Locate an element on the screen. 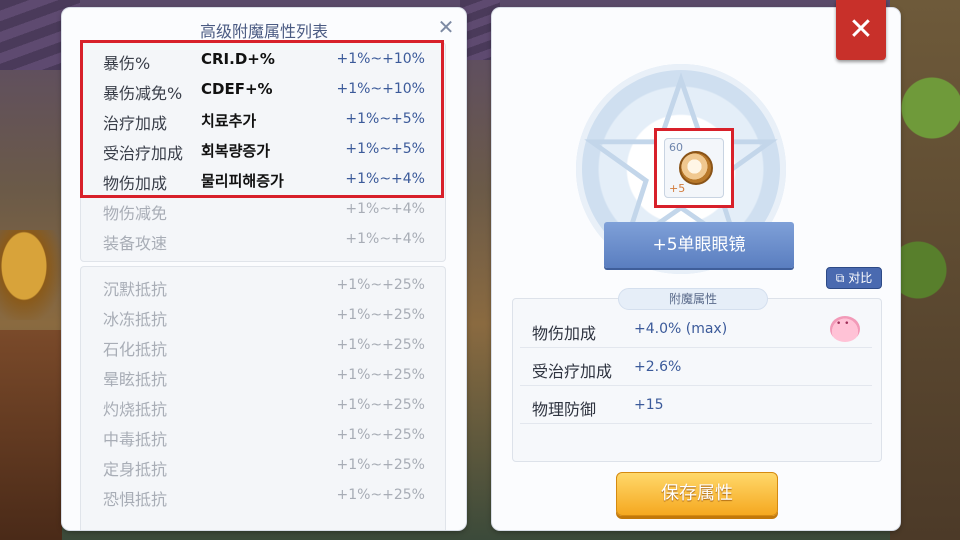 The image size is (960, 540). item-slot: 60 +5 is located at coordinates (694, 168).